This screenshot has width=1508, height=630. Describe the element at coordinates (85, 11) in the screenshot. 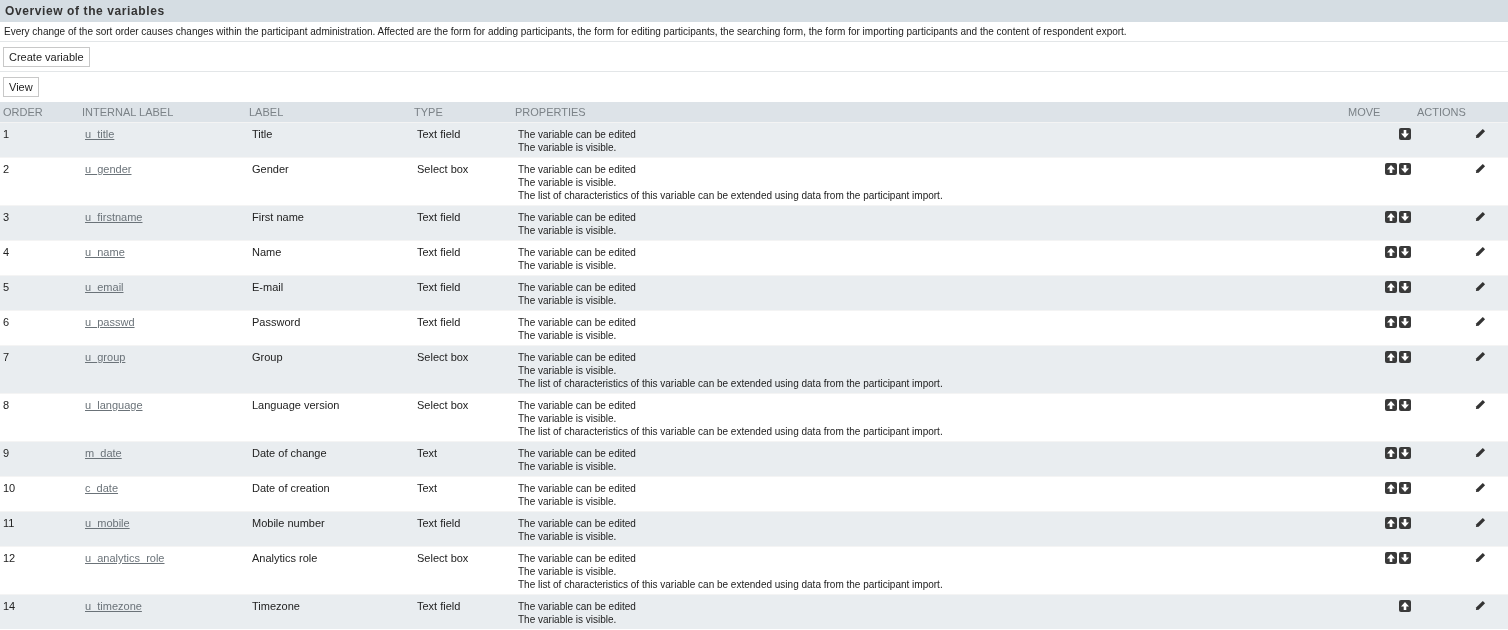

I see `page-title: Overview of the variables` at that location.